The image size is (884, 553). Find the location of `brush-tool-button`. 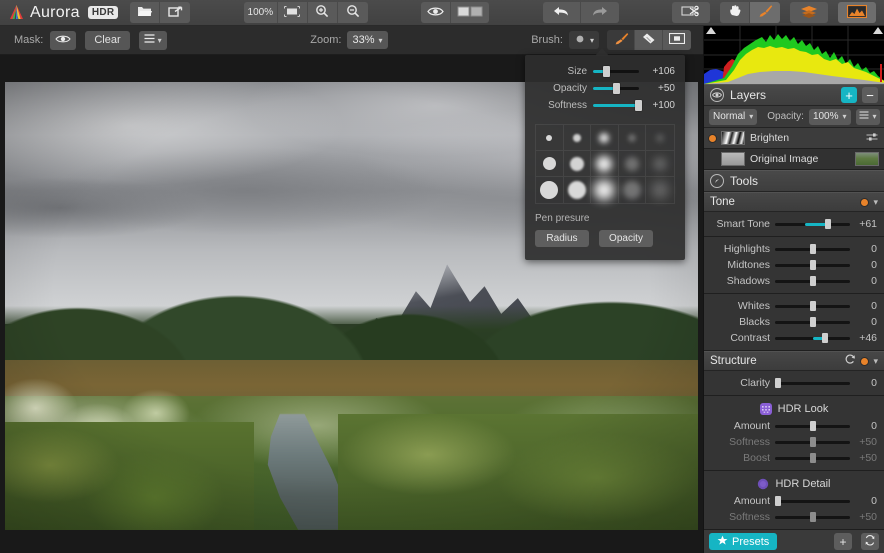

brush-tool-button is located at coordinates (765, 12).